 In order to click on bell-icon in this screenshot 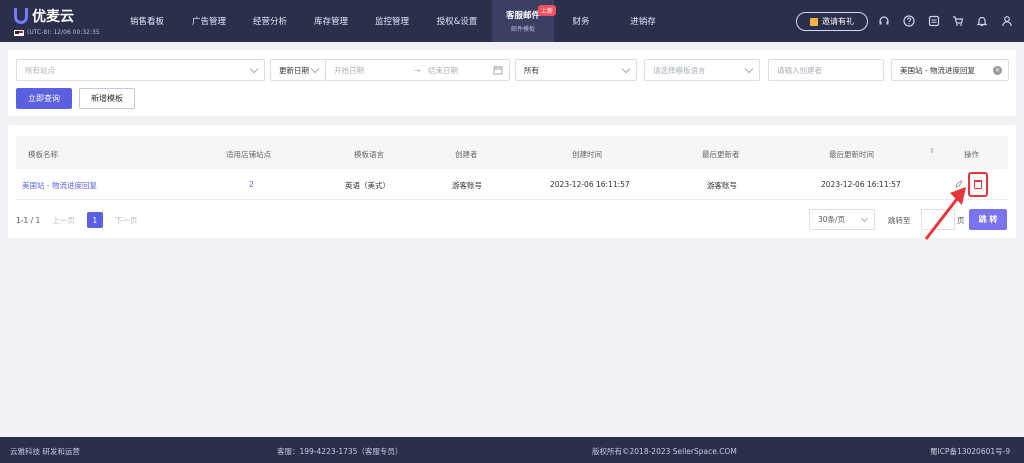, I will do `click(981, 20)`.